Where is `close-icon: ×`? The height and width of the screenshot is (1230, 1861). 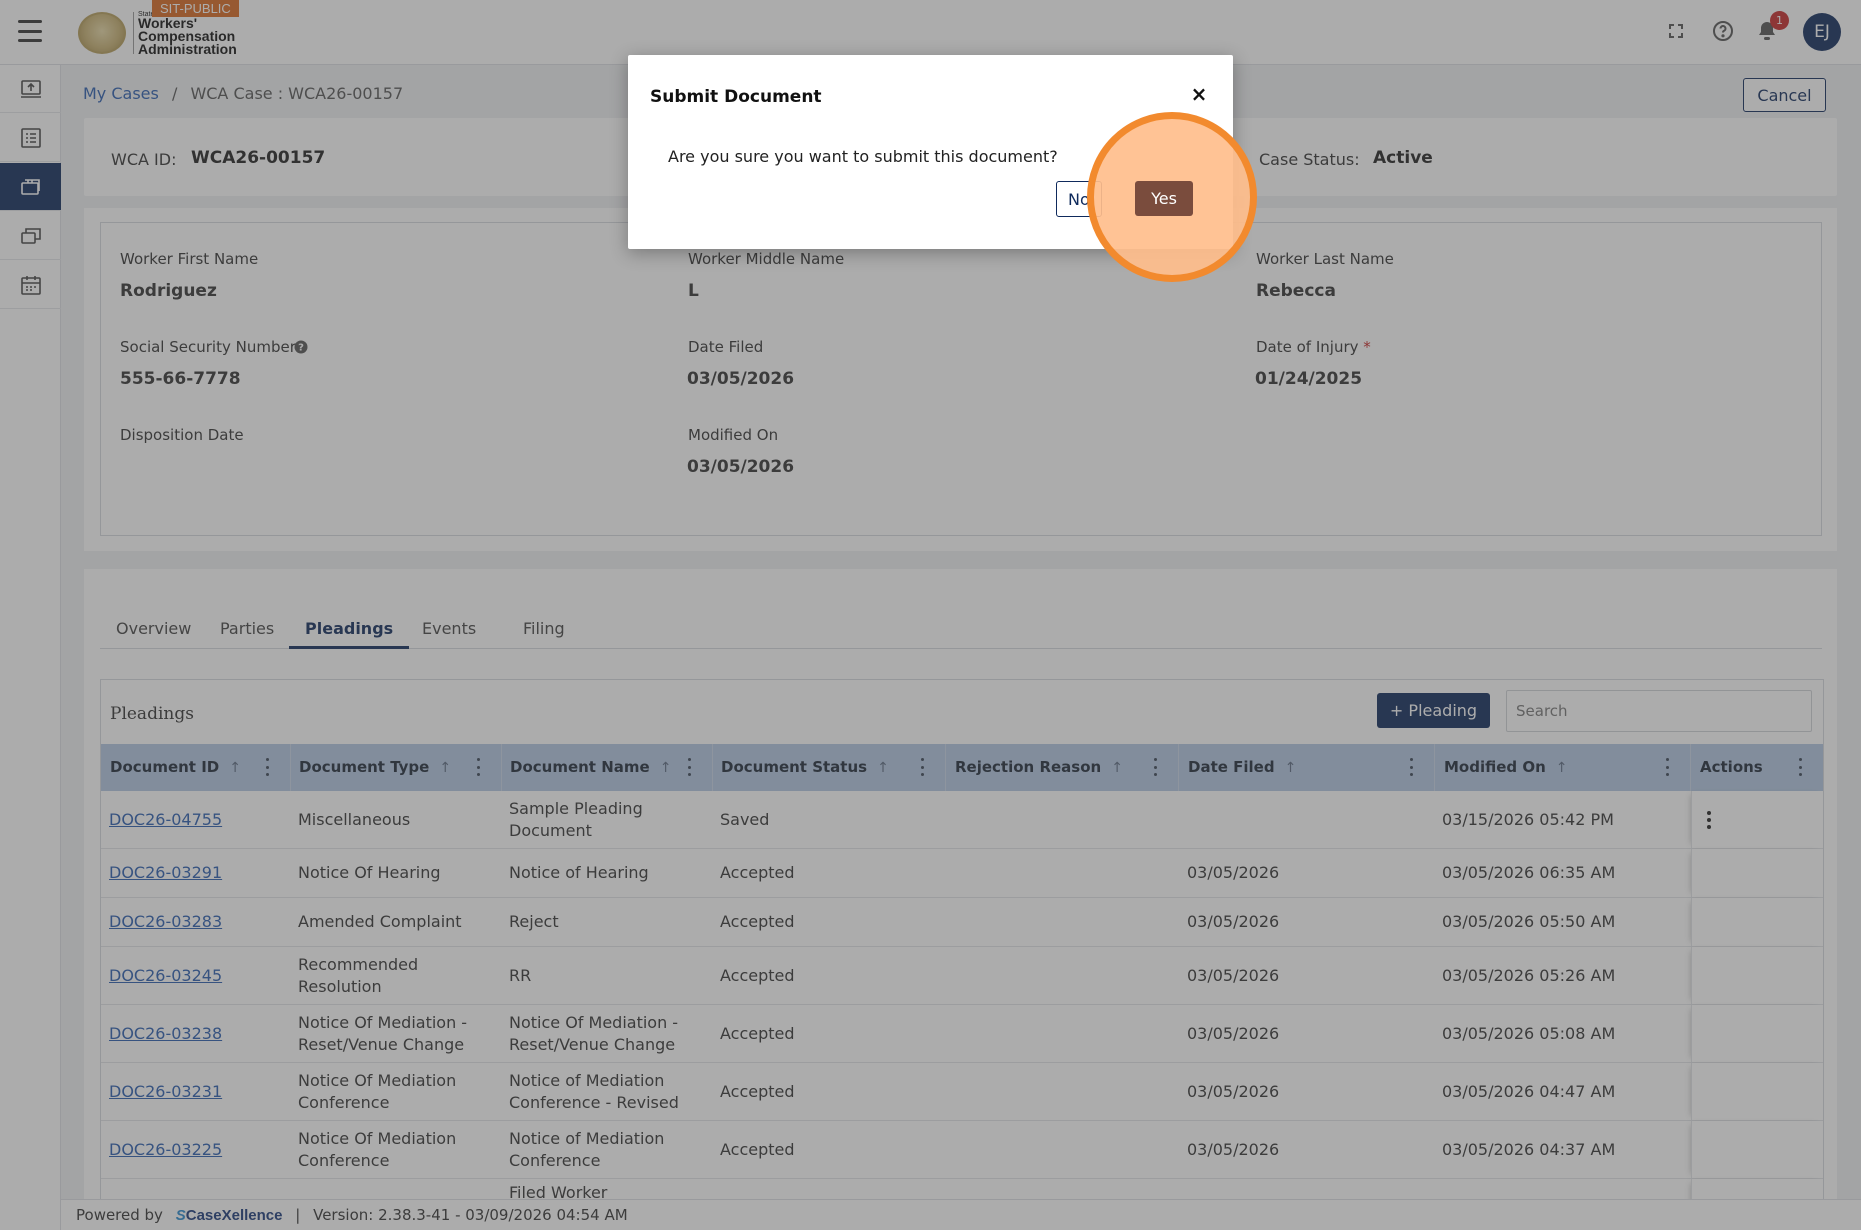
close-icon: × is located at coordinates (1199, 94).